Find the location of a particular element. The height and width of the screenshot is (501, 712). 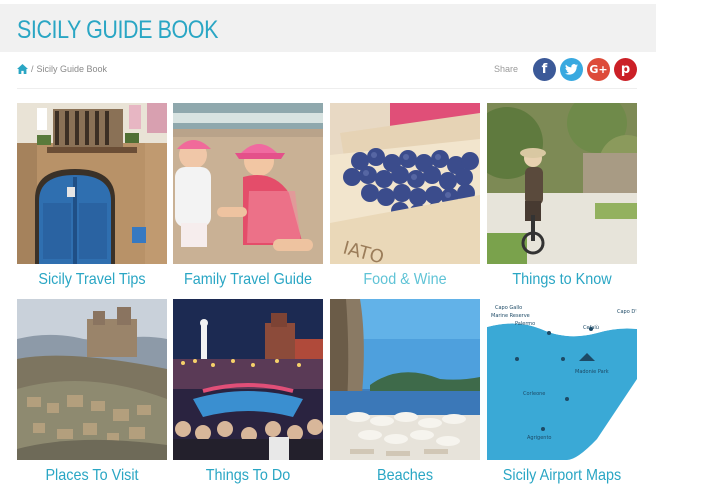

facebook-icon: f is located at coordinates (544, 69).